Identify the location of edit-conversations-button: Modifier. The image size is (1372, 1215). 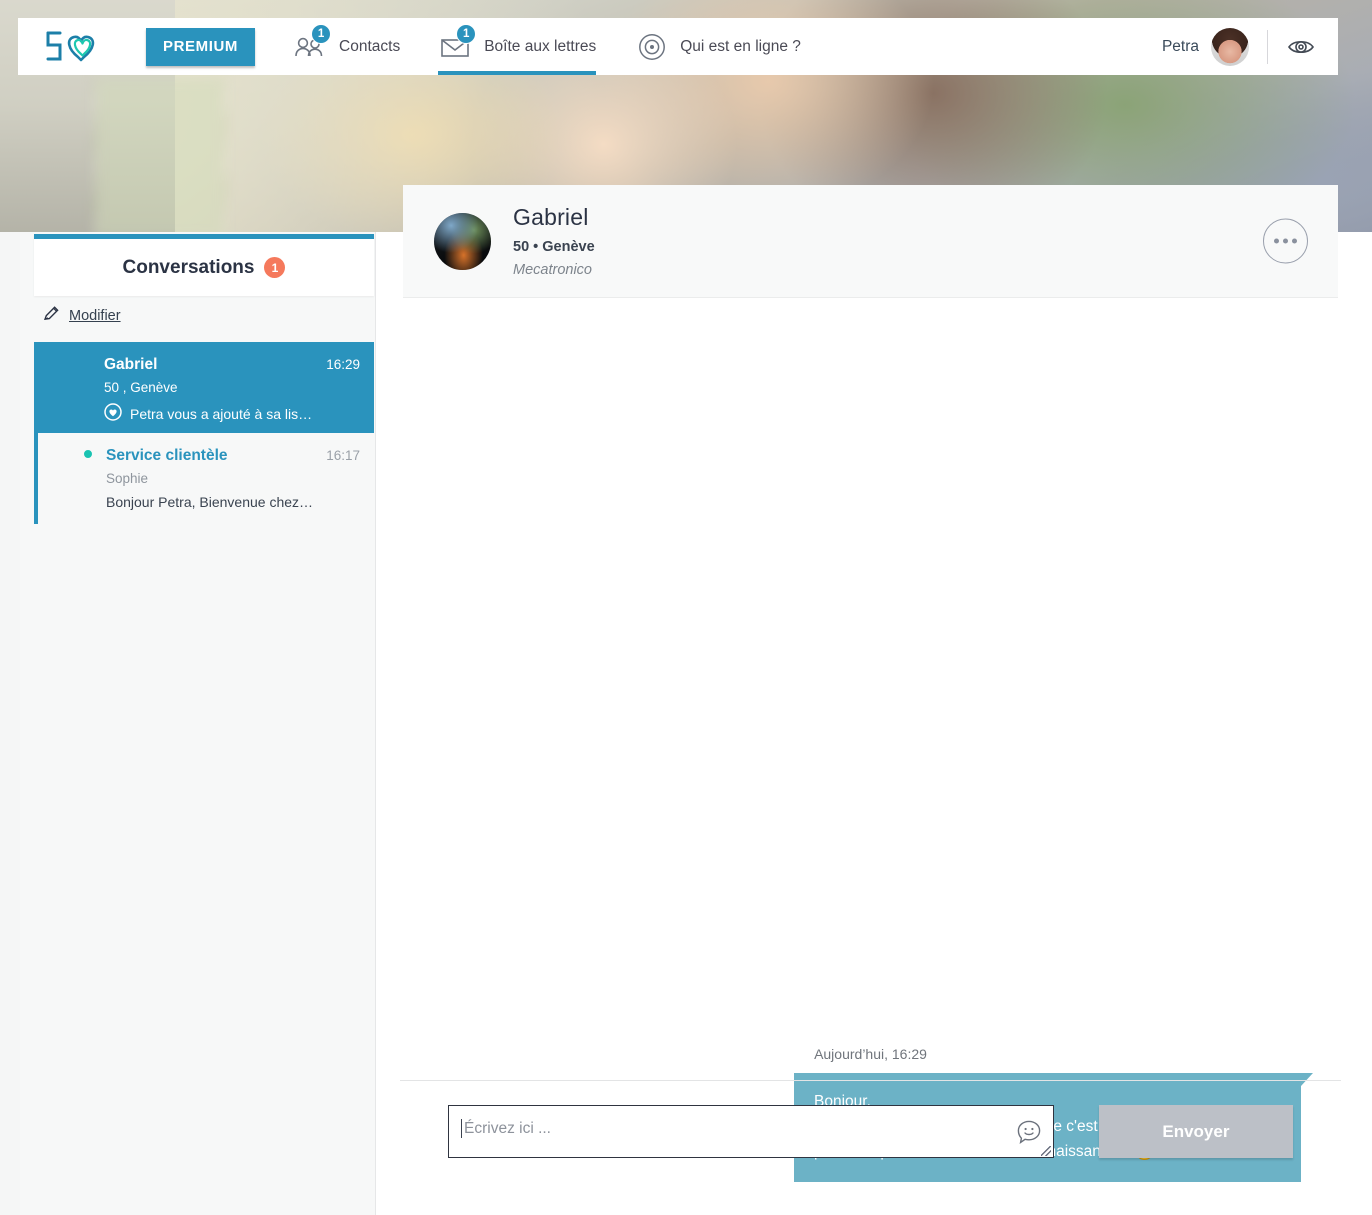
(81, 316).